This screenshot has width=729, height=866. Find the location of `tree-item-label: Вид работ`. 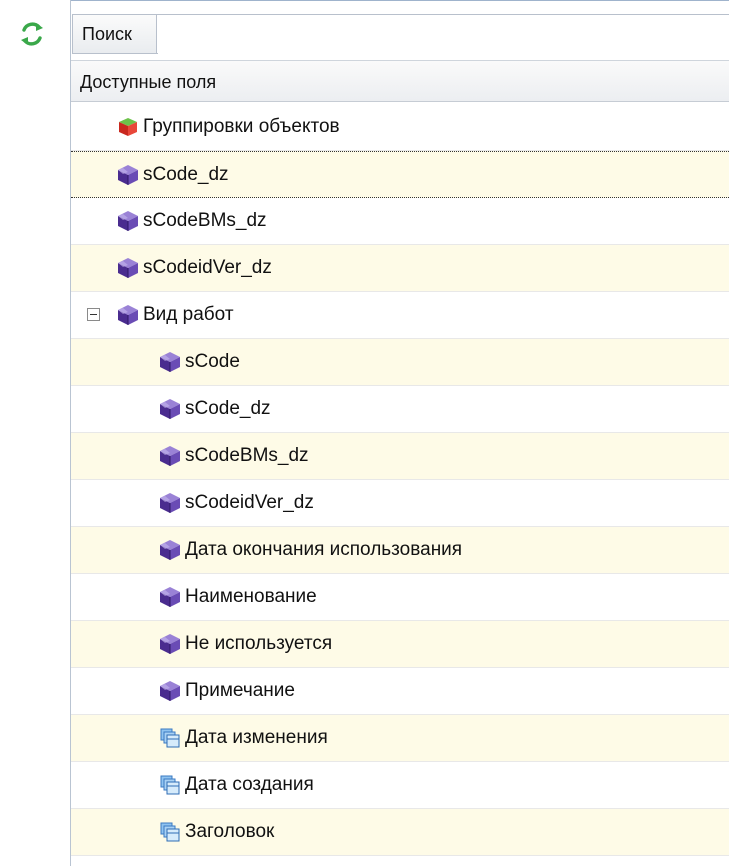

tree-item-label: Вид работ is located at coordinates (188, 314).